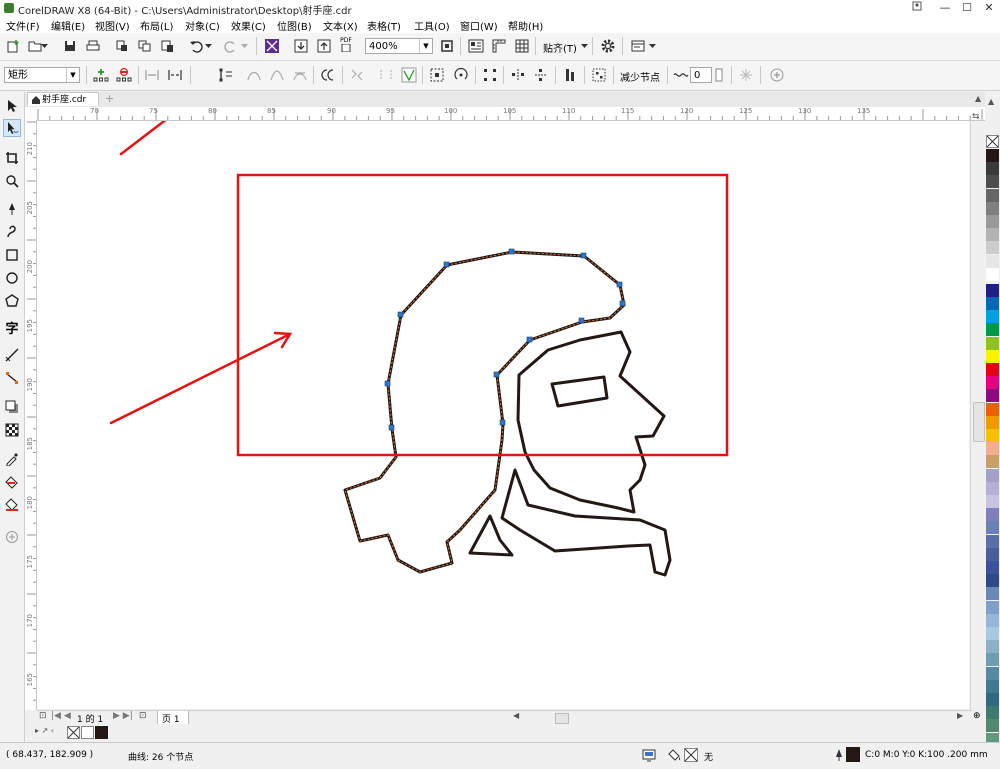 Image resolution: width=1000 pixels, height=769 pixels. Describe the element at coordinates (522, 46) in the screenshot. I see `show-grid-icon` at that location.